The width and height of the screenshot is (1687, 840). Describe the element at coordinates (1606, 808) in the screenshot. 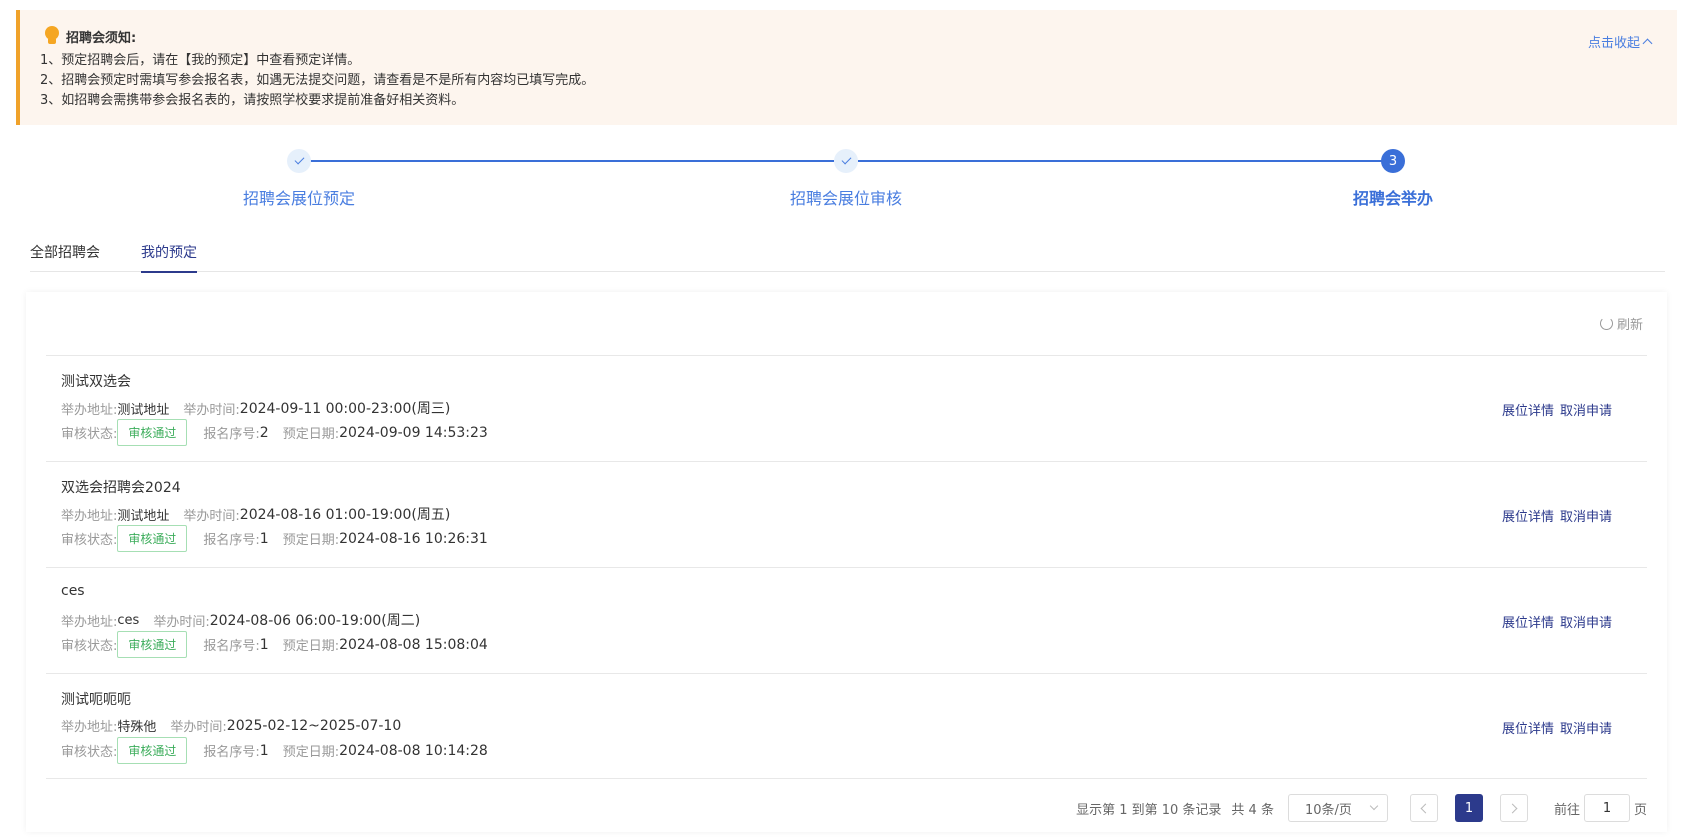

I see `goto-page-input` at that location.